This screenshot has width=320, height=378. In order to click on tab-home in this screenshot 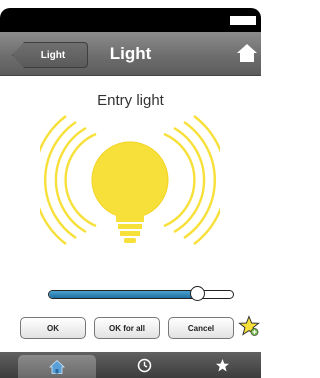, I will do `click(57, 366)`.